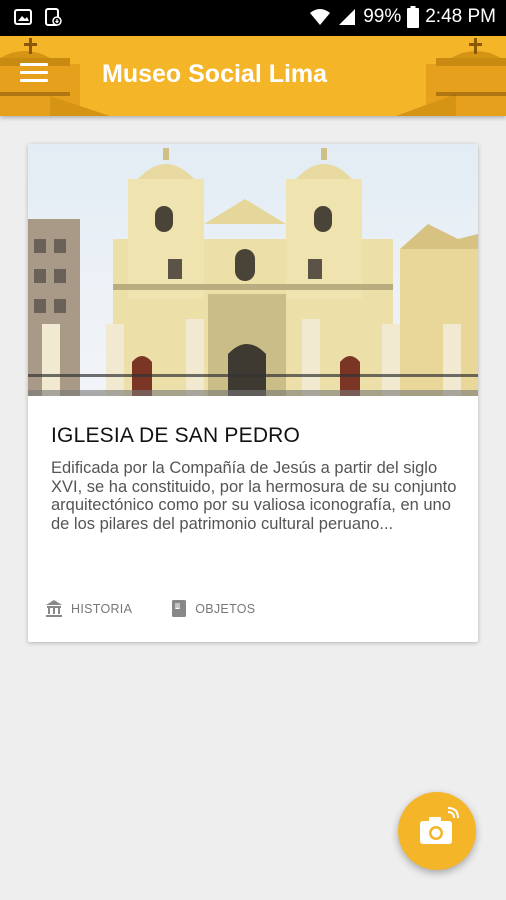 Image resolution: width=506 pixels, height=900 pixels. I want to click on app-bar: Museo Social Lima, so click(253, 76).